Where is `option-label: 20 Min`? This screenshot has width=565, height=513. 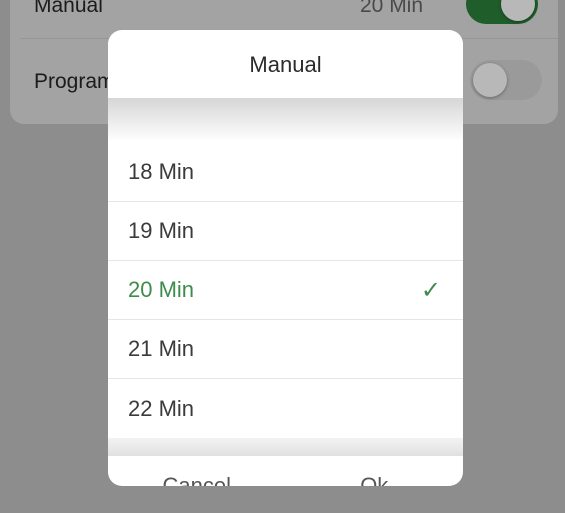 option-label: 20 Min is located at coordinates (161, 289).